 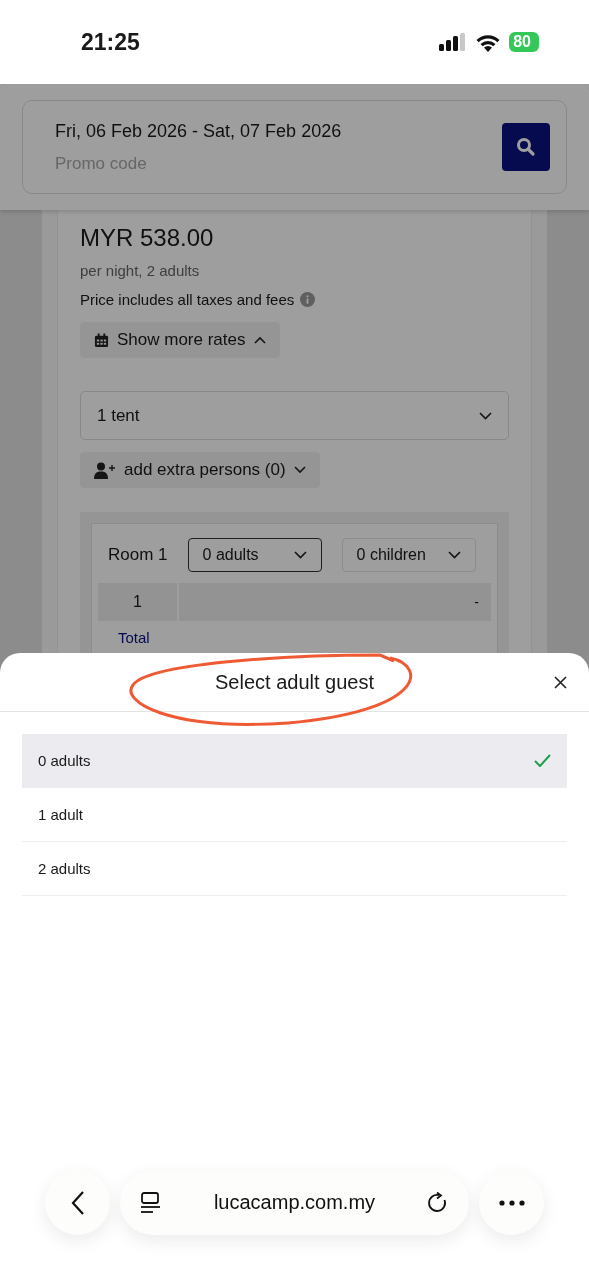 What do you see at coordinates (254, 555) in the screenshot?
I see `adults-select: 0 adults` at bounding box center [254, 555].